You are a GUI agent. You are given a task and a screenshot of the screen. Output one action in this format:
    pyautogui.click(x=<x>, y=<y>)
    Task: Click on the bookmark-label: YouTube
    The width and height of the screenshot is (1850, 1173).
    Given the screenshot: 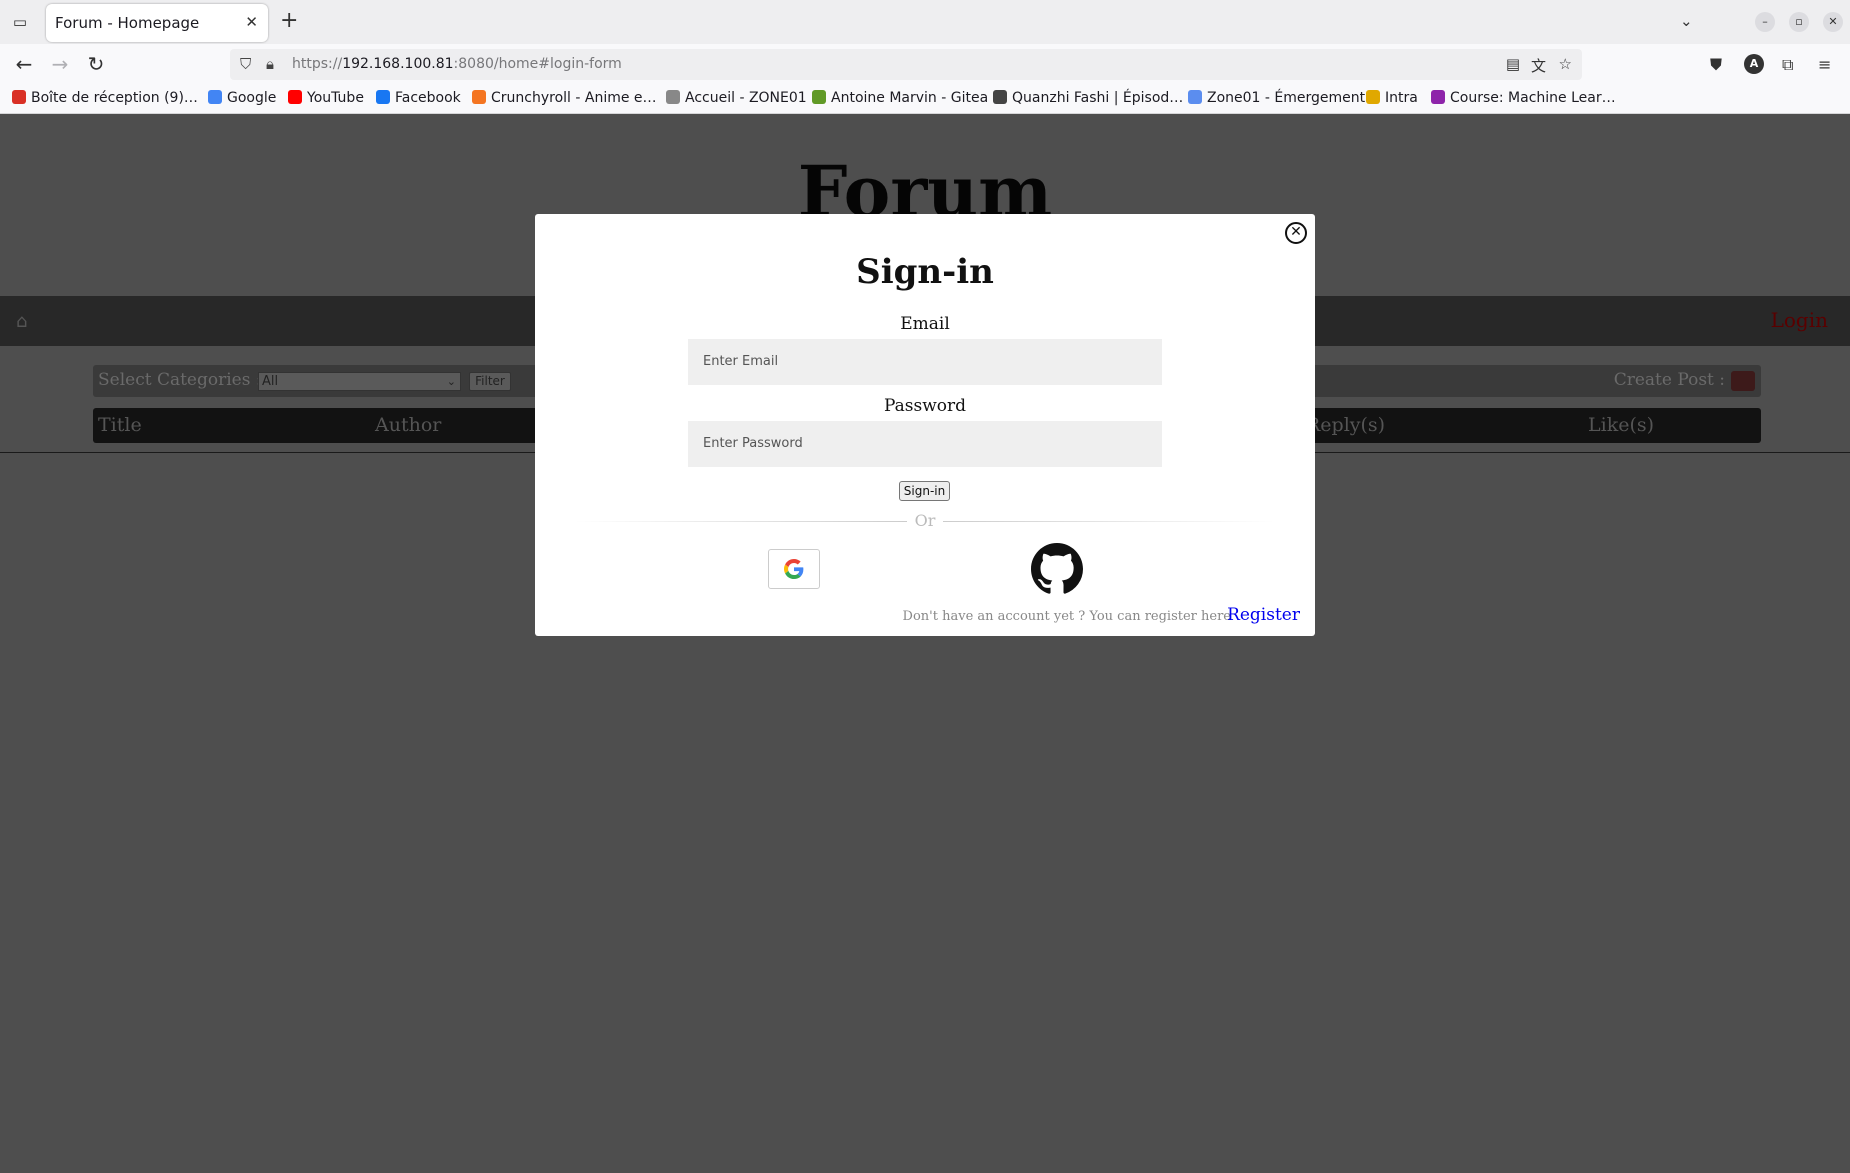 What is the action you would take?
    pyautogui.click(x=335, y=98)
    